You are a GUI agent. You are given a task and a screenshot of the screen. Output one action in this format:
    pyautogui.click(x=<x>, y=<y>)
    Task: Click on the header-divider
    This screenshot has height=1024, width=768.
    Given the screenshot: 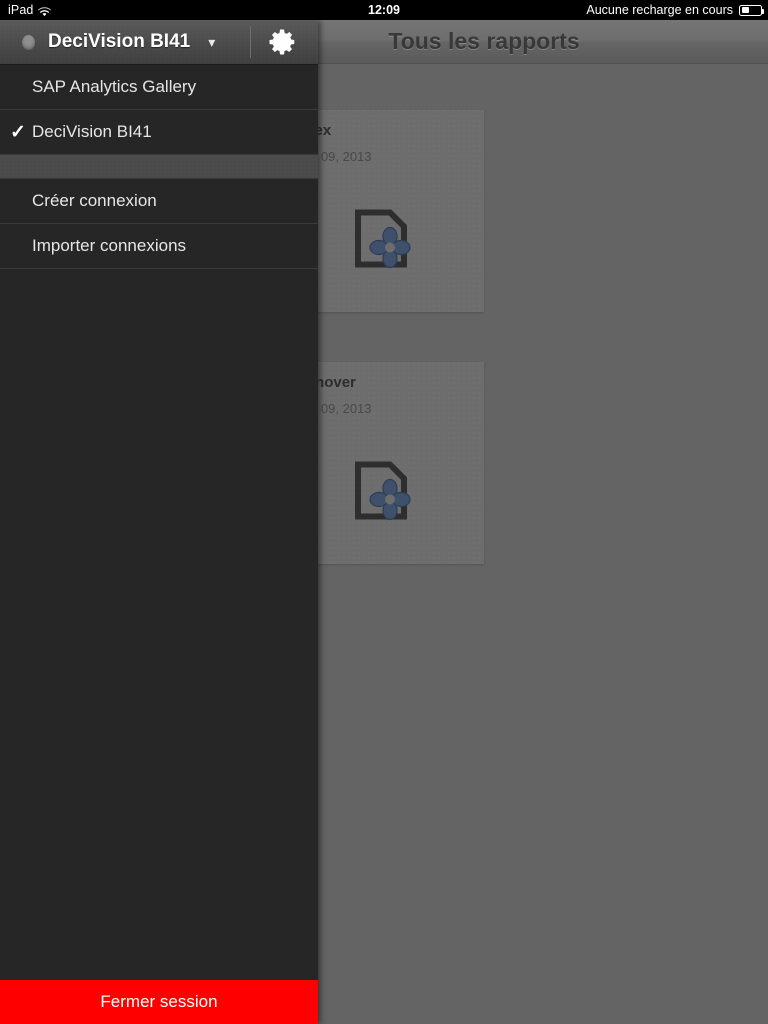 What is the action you would take?
    pyautogui.click(x=250, y=42)
    